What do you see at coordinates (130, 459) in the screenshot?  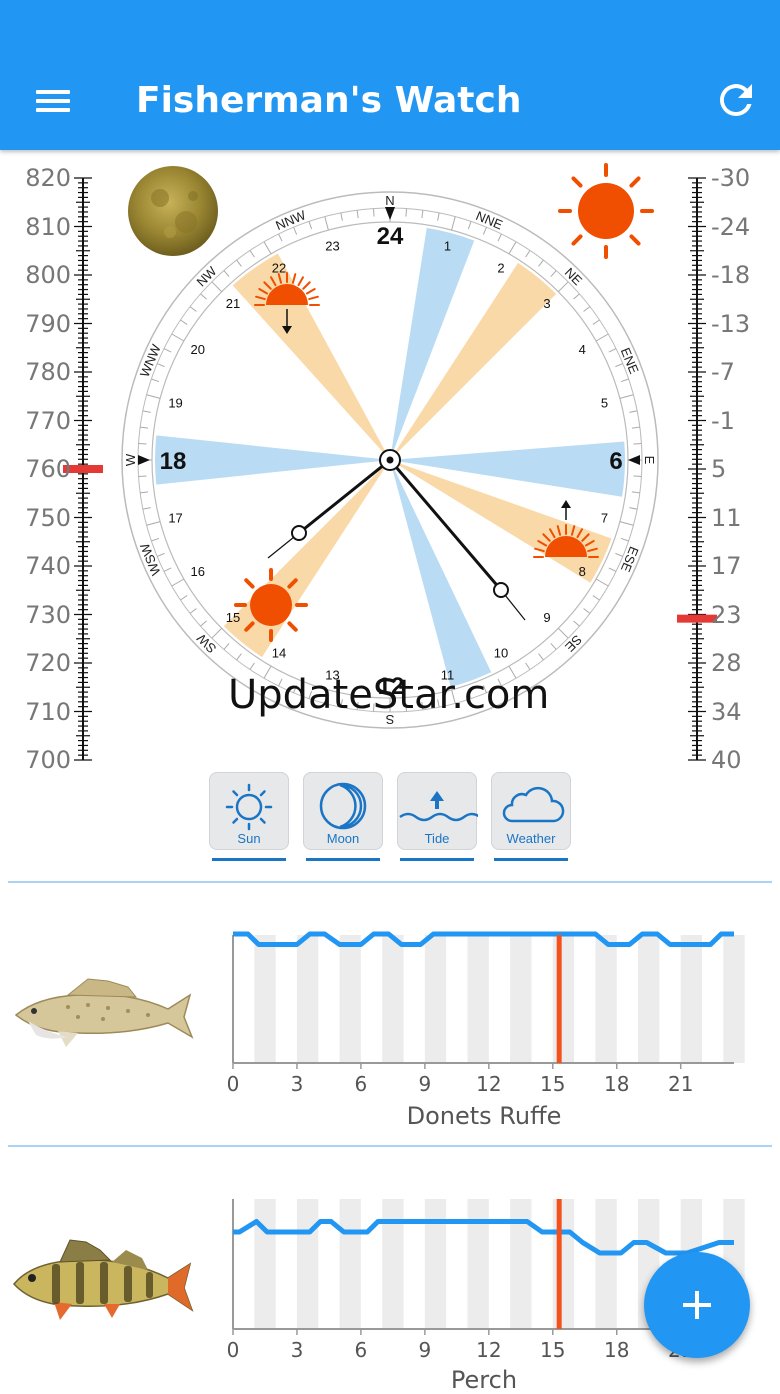 I see `compass-label: W` at bounding box center [130, 459].